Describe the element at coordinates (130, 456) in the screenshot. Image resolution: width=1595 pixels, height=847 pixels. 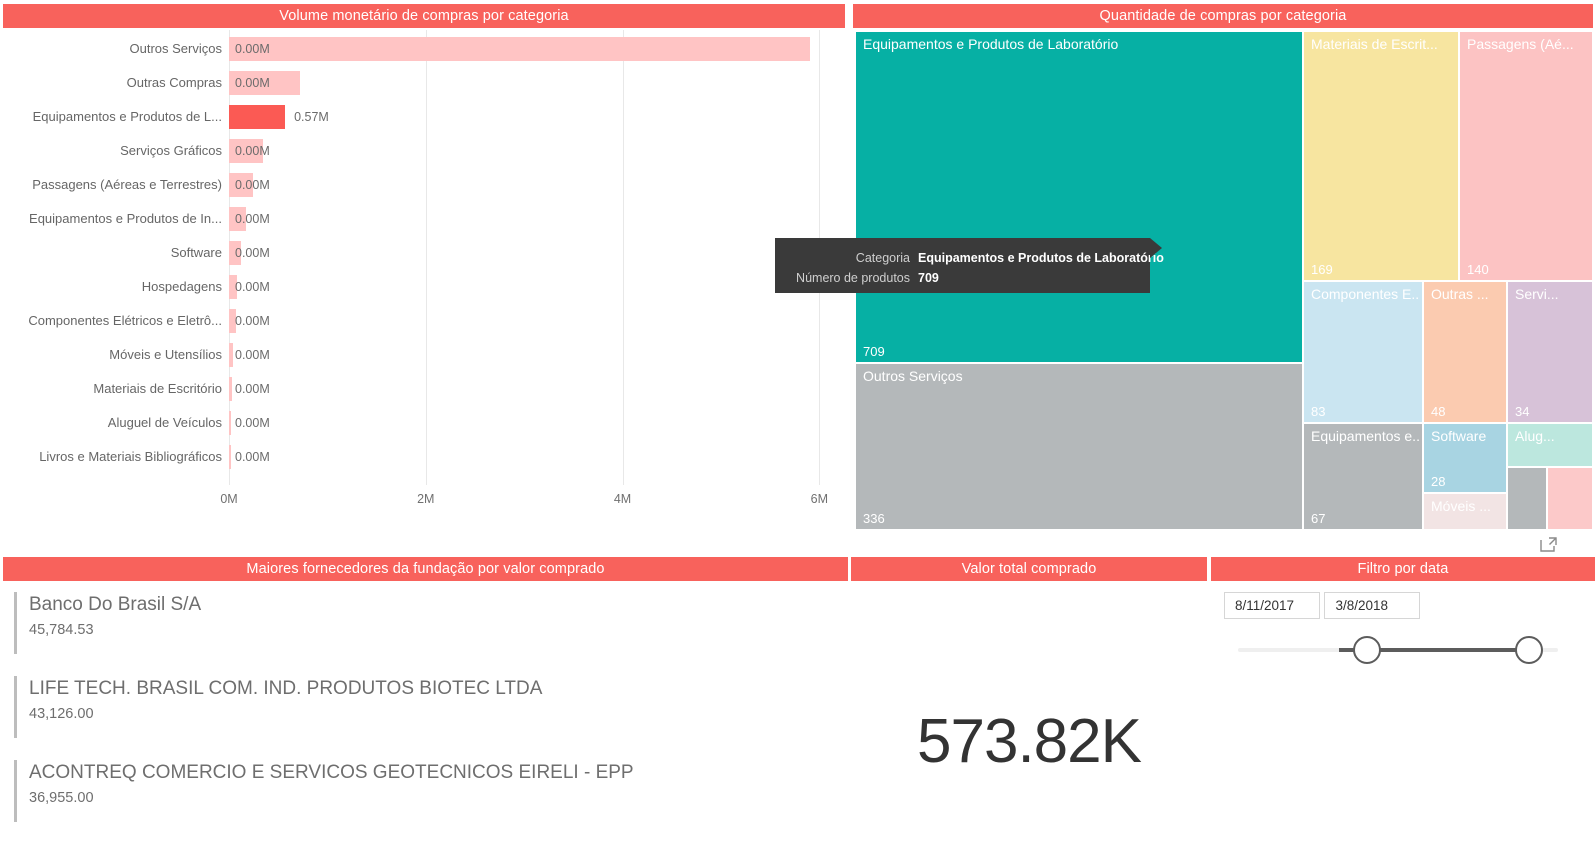
I see `bar-category-label: Livros e Materiais Bibliográficos` at that location.